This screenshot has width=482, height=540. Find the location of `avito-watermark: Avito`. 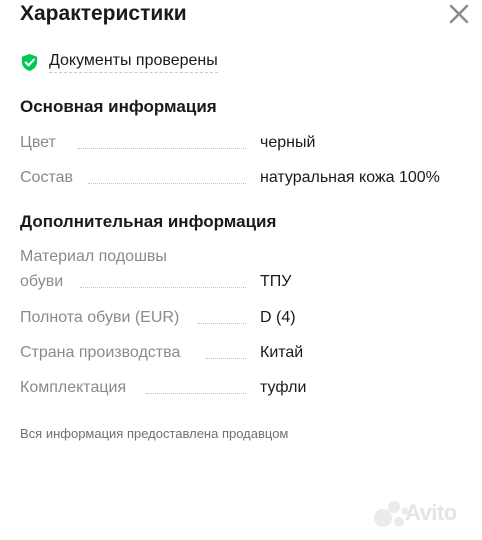

avito-watermark: Avito is located at coordinates (431, 512).